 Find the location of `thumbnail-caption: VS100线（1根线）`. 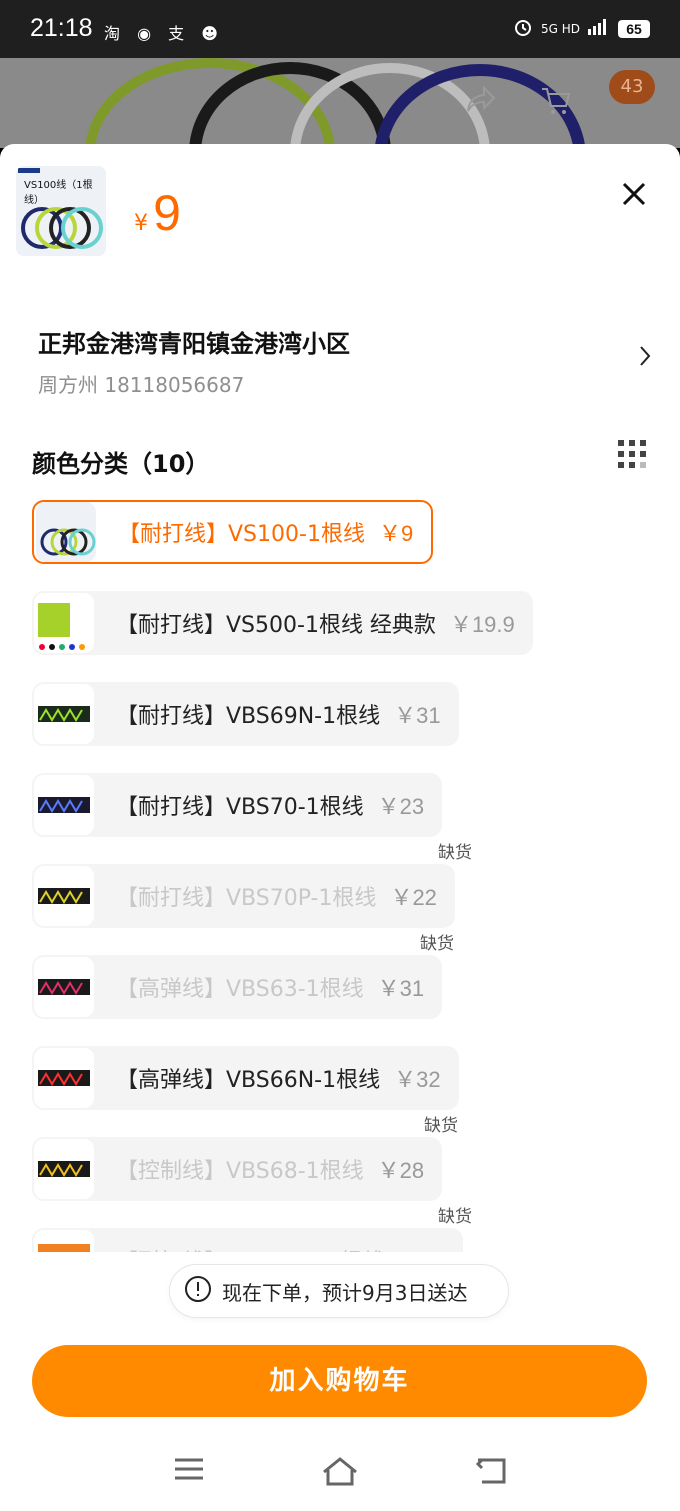

thumbnail-caption: VS100线（1根线） is located at coordinates (58, 193).